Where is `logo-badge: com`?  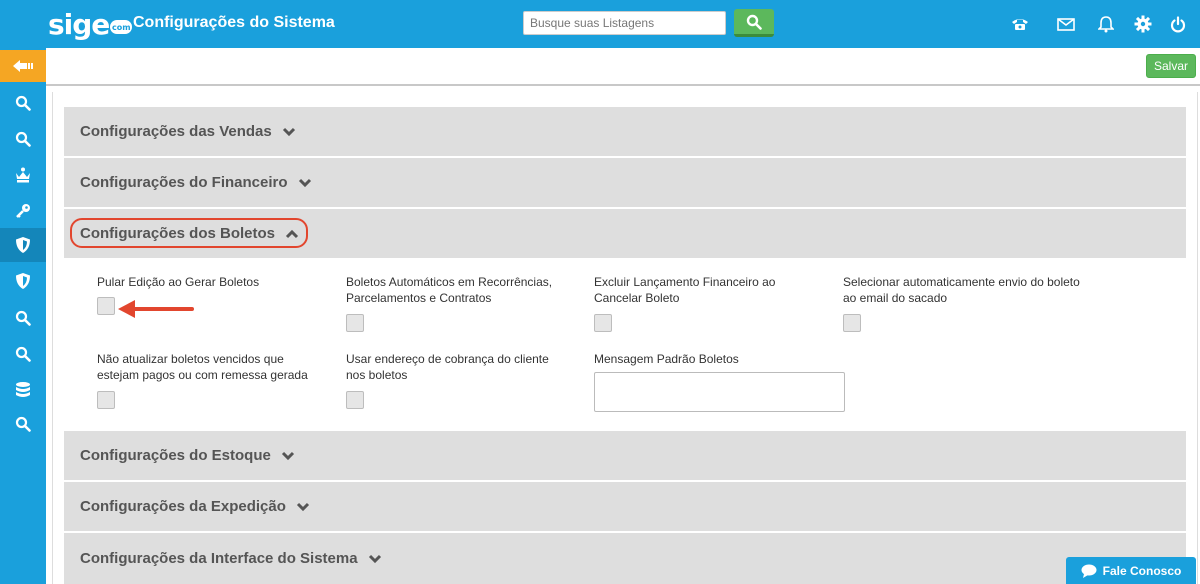 logo-badge: com is located at coordinates (121, 27).